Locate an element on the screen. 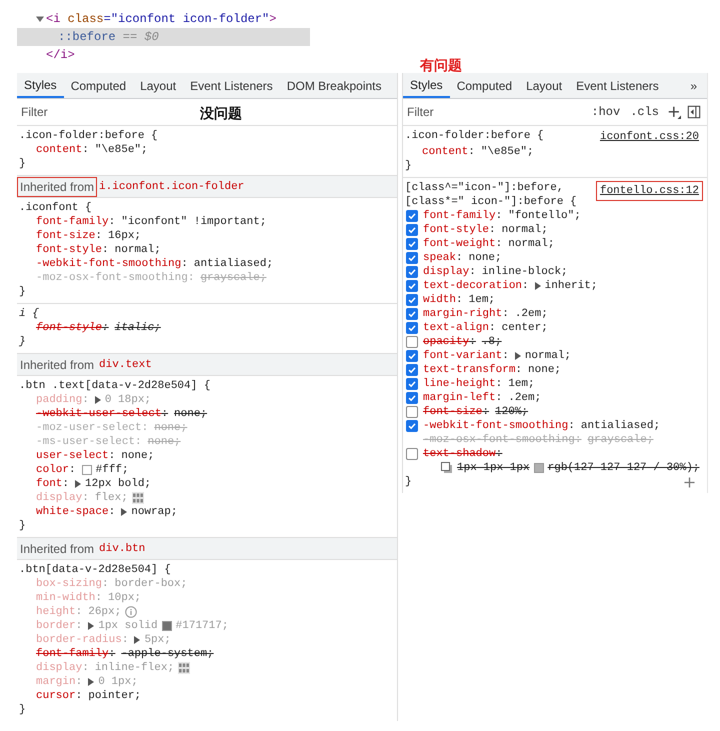  source-link: iconfont.css:20 is located at coordinates (649, 137).